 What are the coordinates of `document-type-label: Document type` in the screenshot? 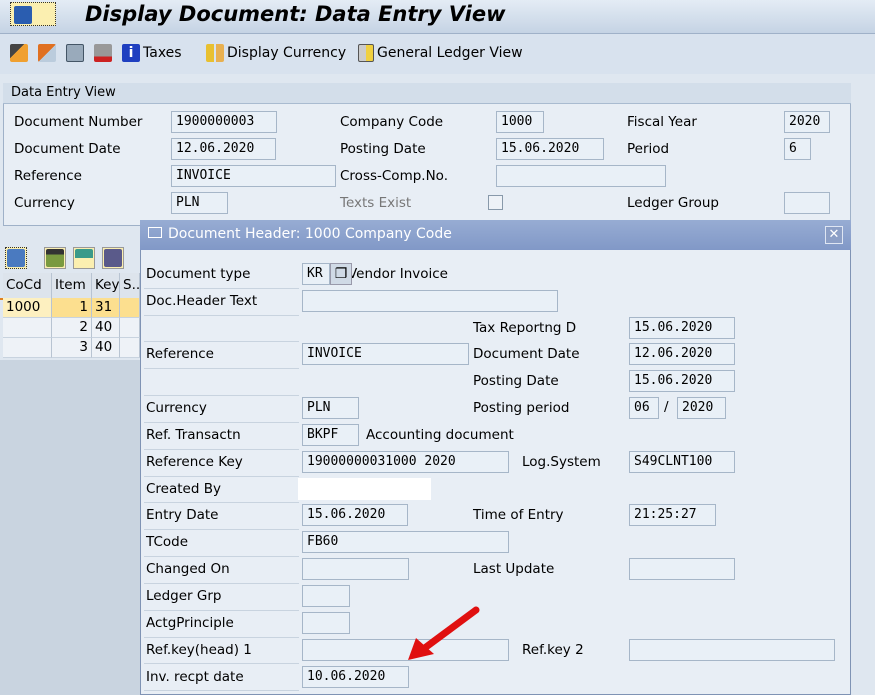 It's located at (198, 274).